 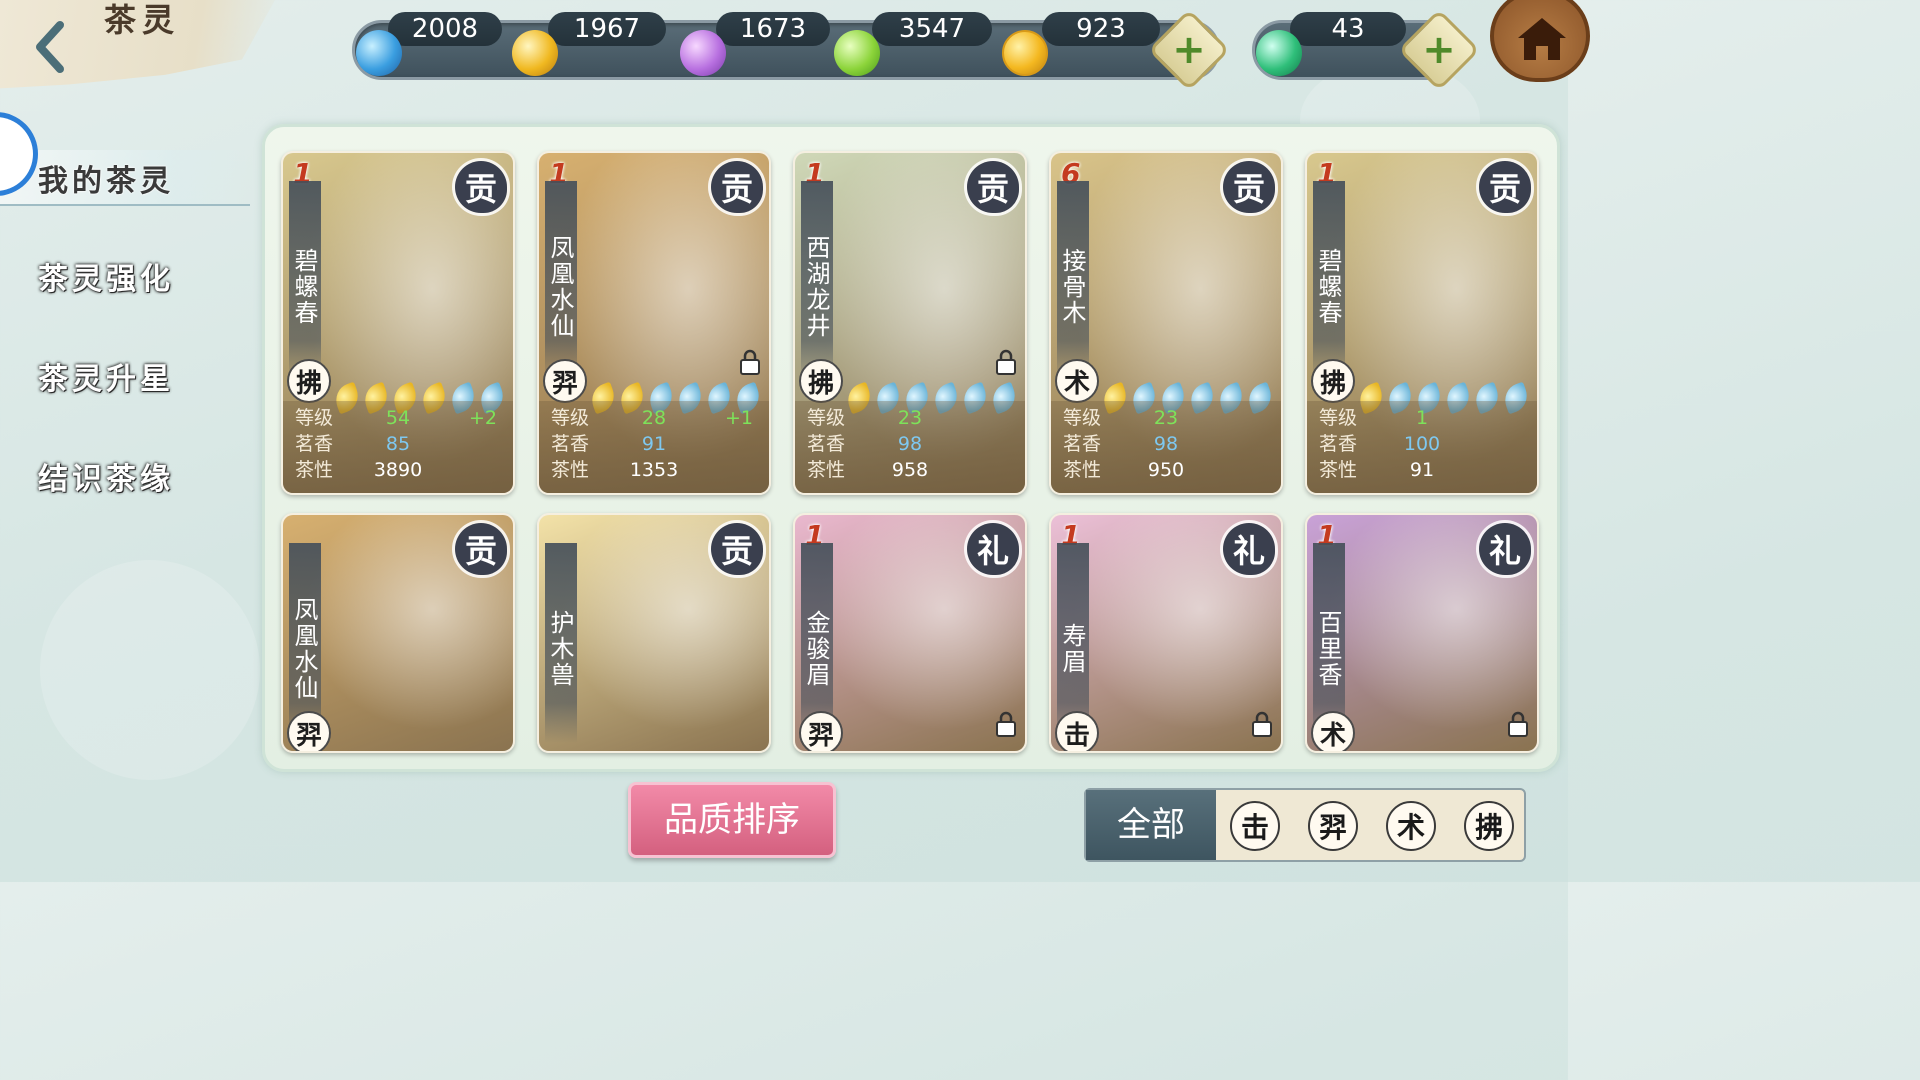 I want to click on stat-row-nature: 茶性 950, so click(x=1166, y=470).